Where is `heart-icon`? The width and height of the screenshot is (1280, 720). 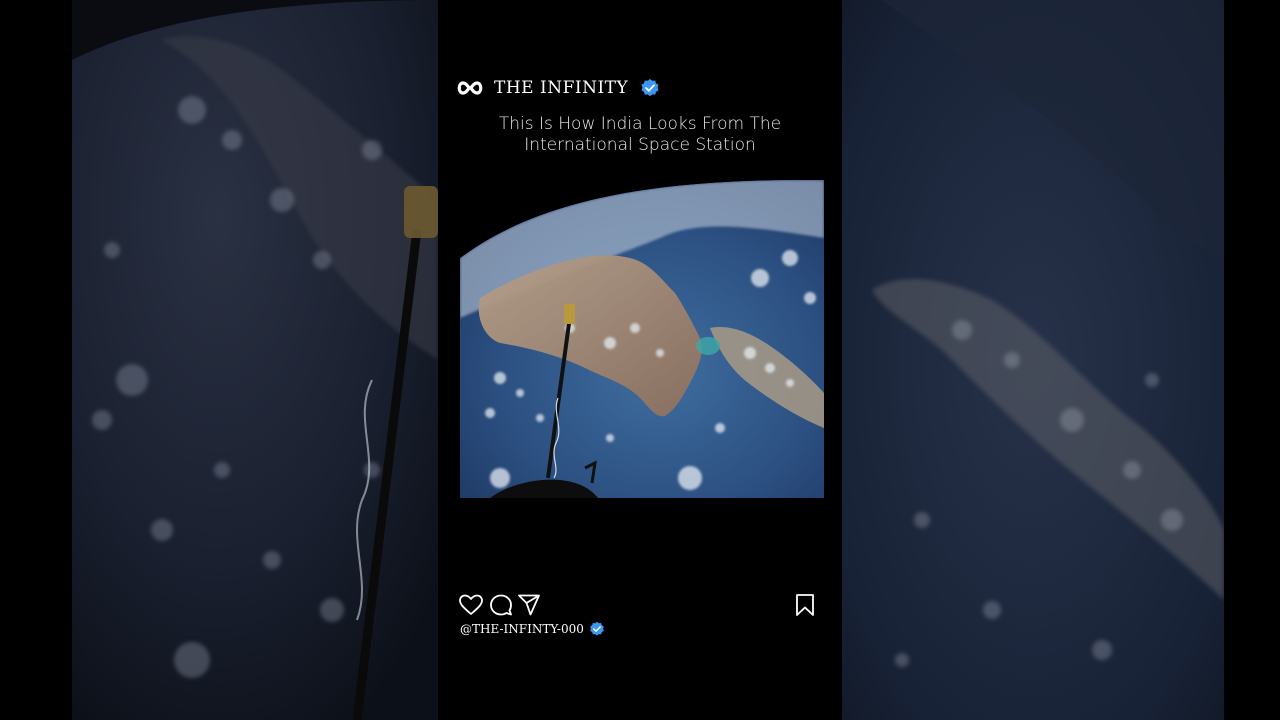 heart-icon is located at coordinates (471, 605).